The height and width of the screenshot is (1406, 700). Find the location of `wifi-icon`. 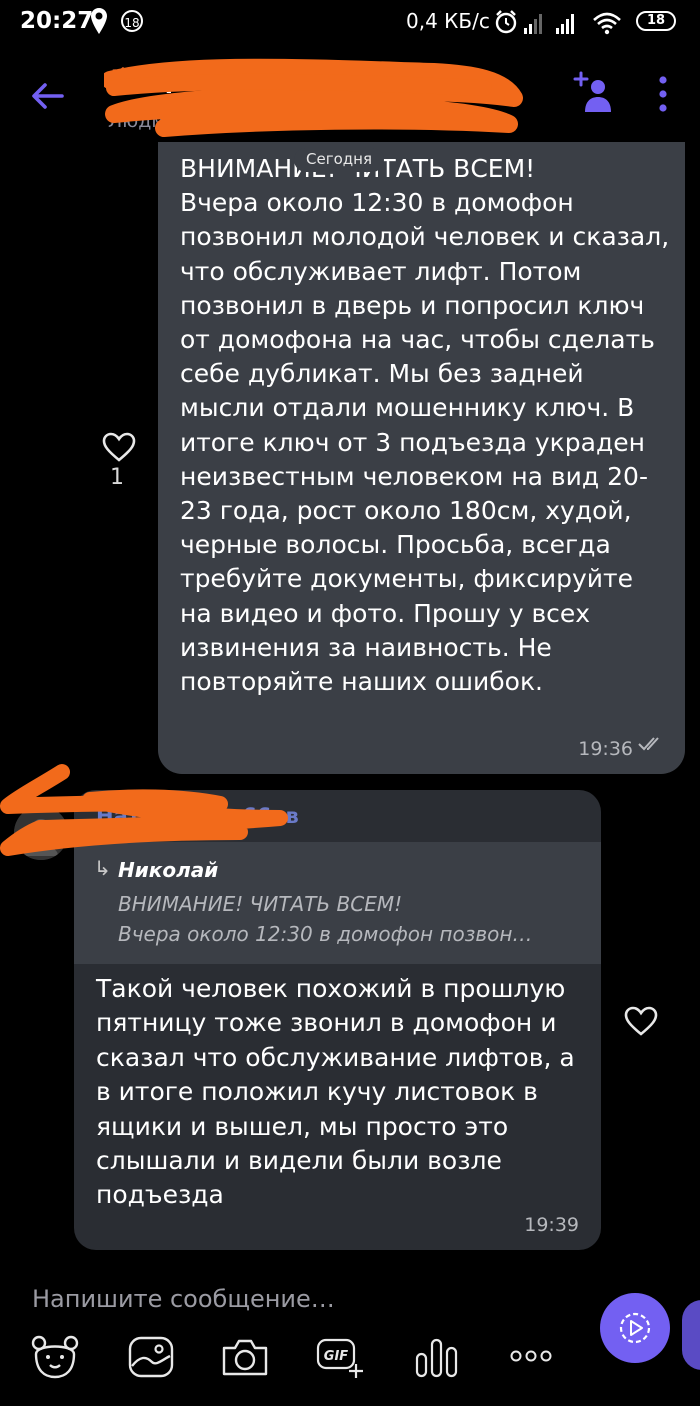

wifi-icon is located at coordinates (607, 23).